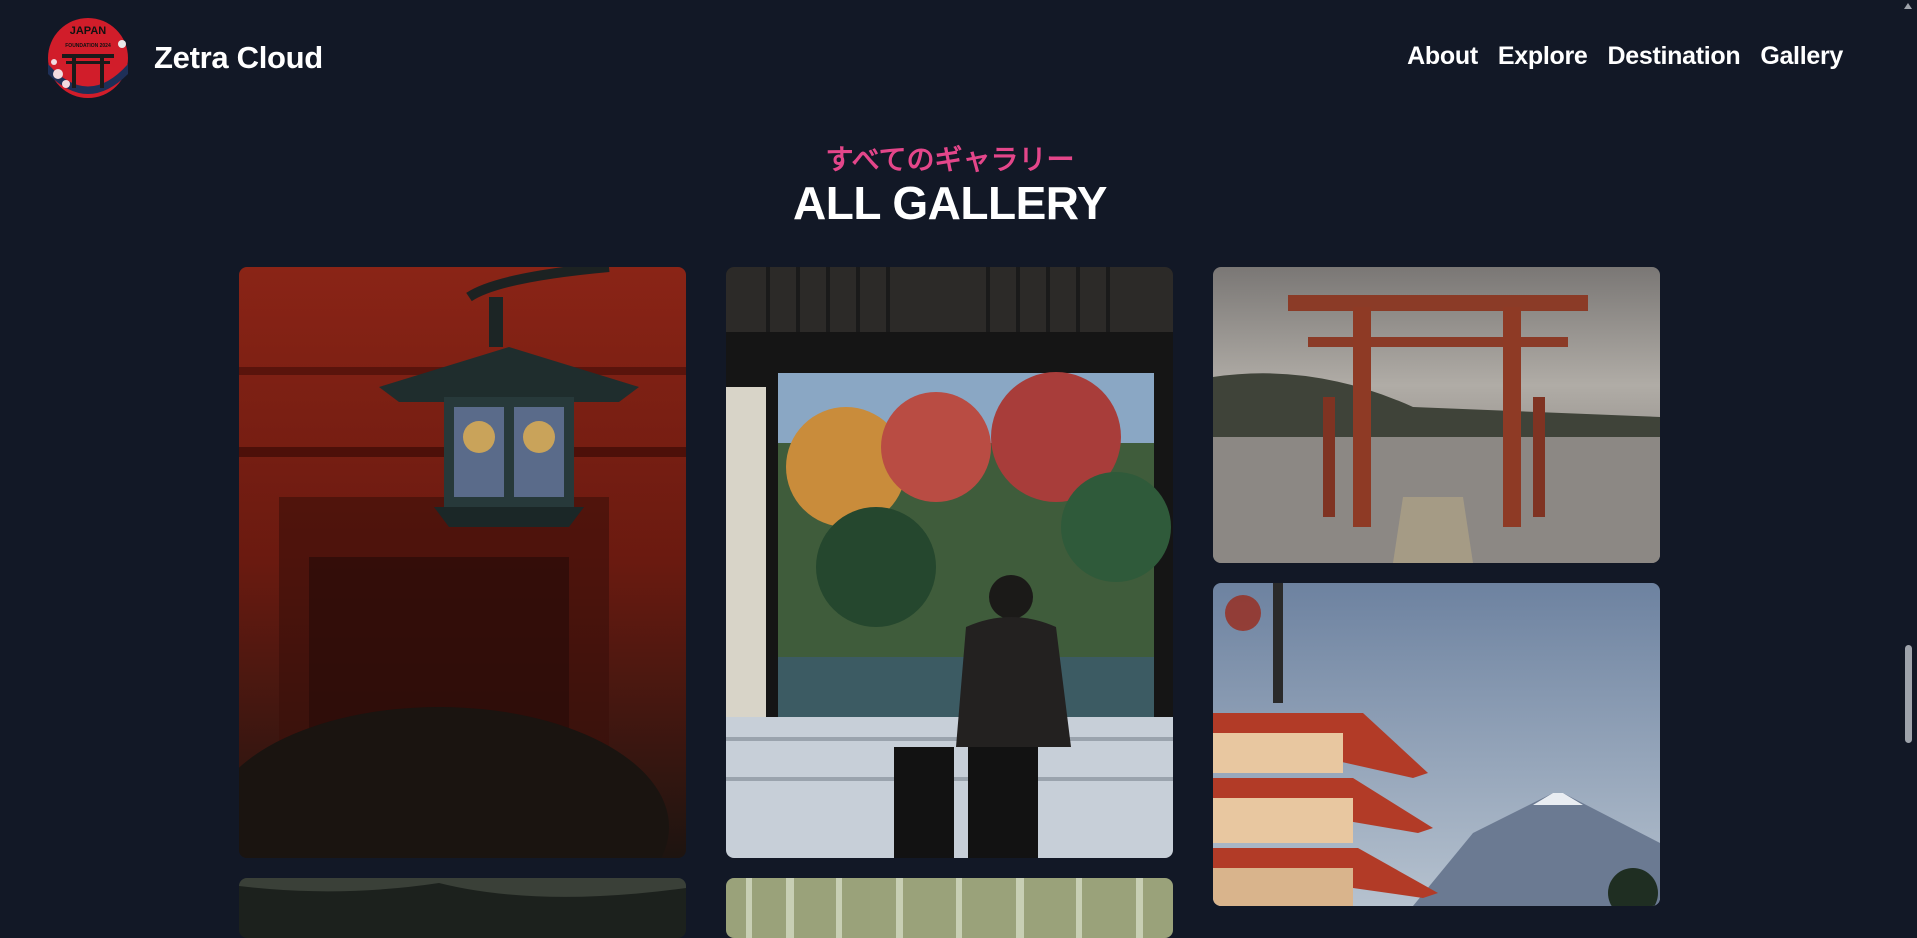  Describe the element at coordinates (1908, 6) in the screenshot. I see `scroll-up-arrow-icon` at that location.